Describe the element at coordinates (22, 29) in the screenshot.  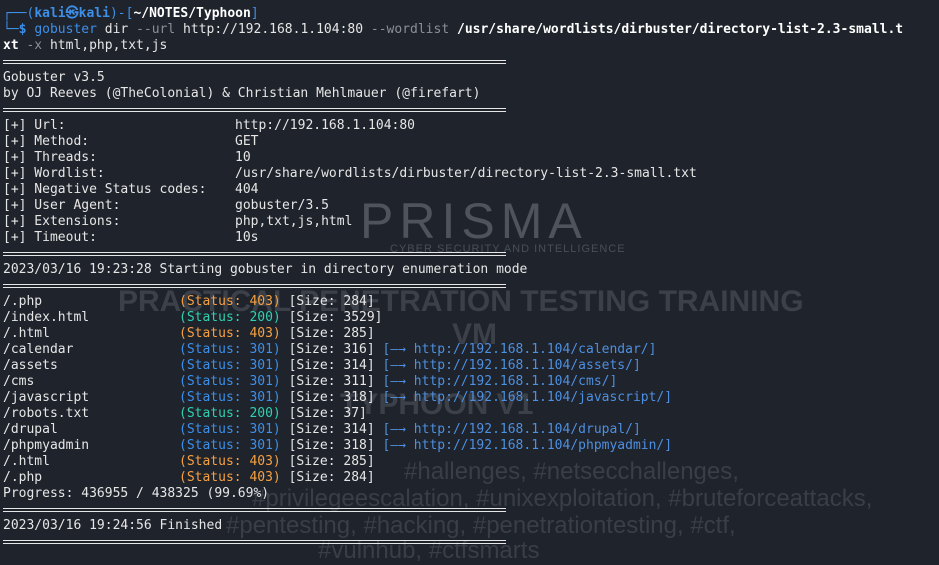
I see `prompt-dollar: $` at that location.